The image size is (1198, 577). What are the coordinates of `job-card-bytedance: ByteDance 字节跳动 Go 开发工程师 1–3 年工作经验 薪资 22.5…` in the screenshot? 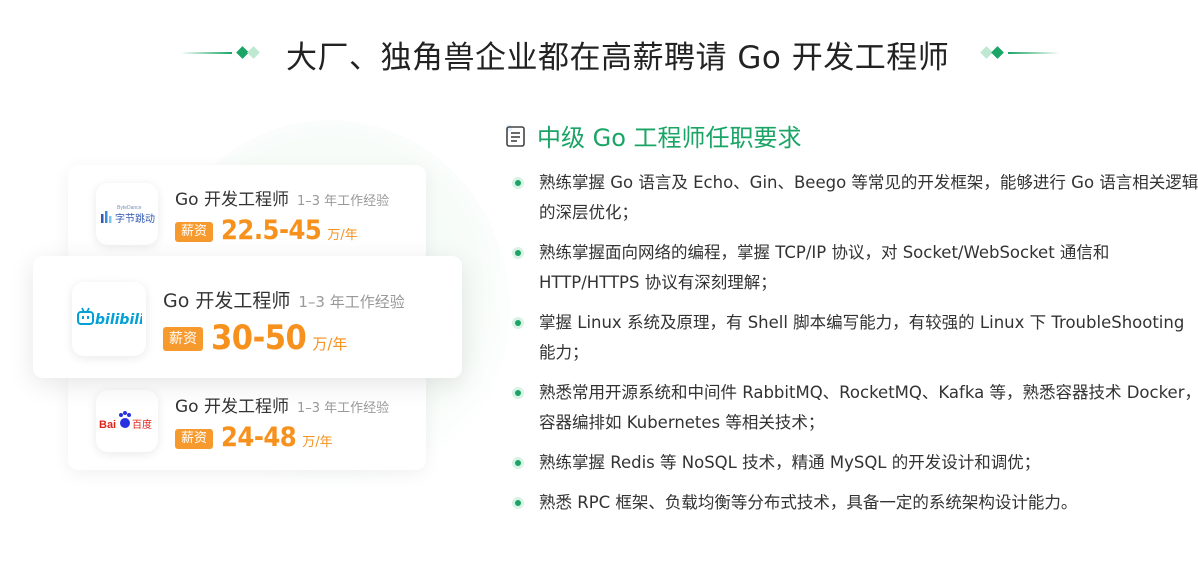 It's located at (247, 213).